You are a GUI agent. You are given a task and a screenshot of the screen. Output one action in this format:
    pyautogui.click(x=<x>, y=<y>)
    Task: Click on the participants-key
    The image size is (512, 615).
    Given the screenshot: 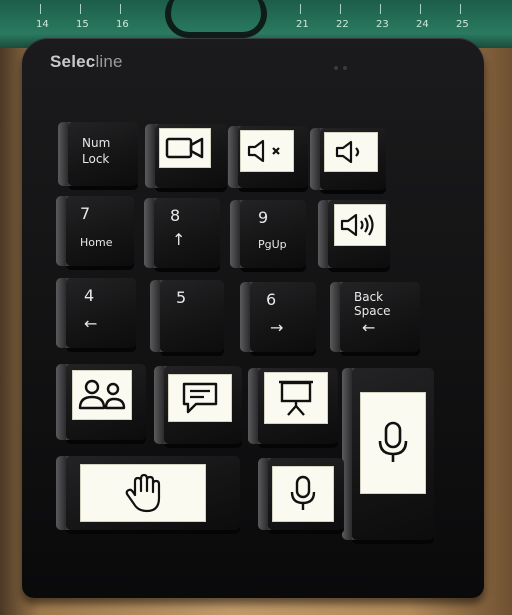 What is the action you would take?
    pyautogui.click(x=101, y=402)
    